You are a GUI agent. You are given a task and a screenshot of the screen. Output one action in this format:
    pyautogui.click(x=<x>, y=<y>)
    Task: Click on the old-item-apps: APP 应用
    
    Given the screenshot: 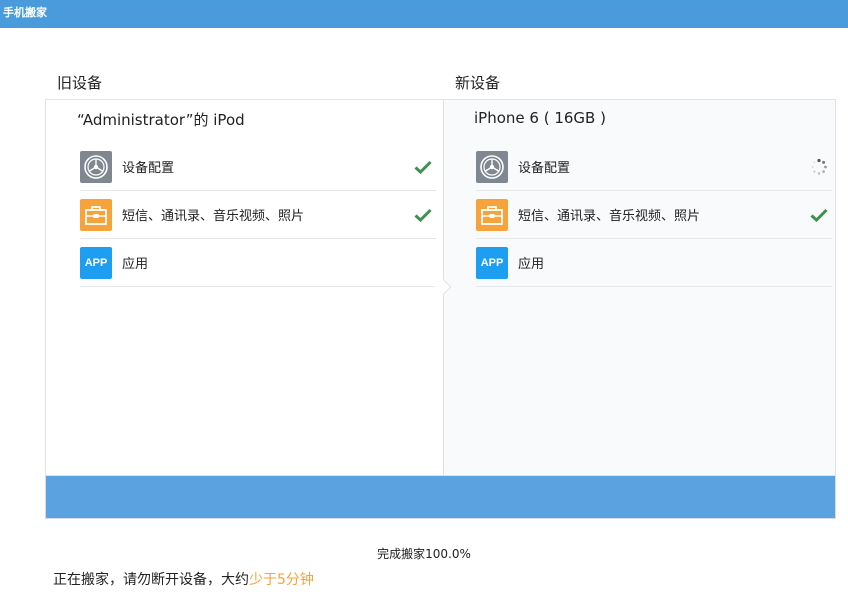 What is the action you would take?
    pyautogui.click(x=258, y=263)
    